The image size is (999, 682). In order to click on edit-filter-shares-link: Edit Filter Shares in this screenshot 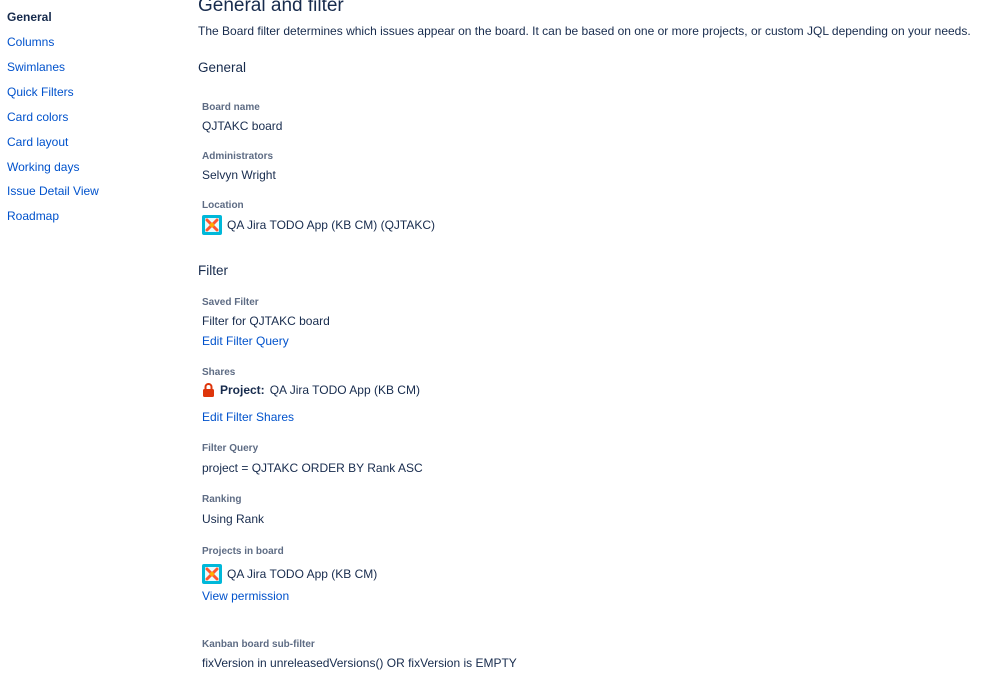, I will do `click(248, 417)`.